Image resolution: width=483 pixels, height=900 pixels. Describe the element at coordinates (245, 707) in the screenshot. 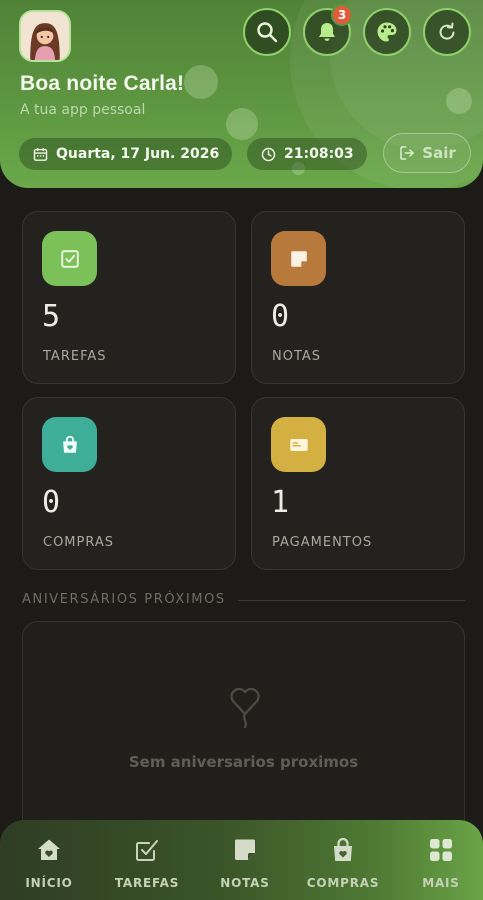

I see `heart-balloon-icon` at that location.